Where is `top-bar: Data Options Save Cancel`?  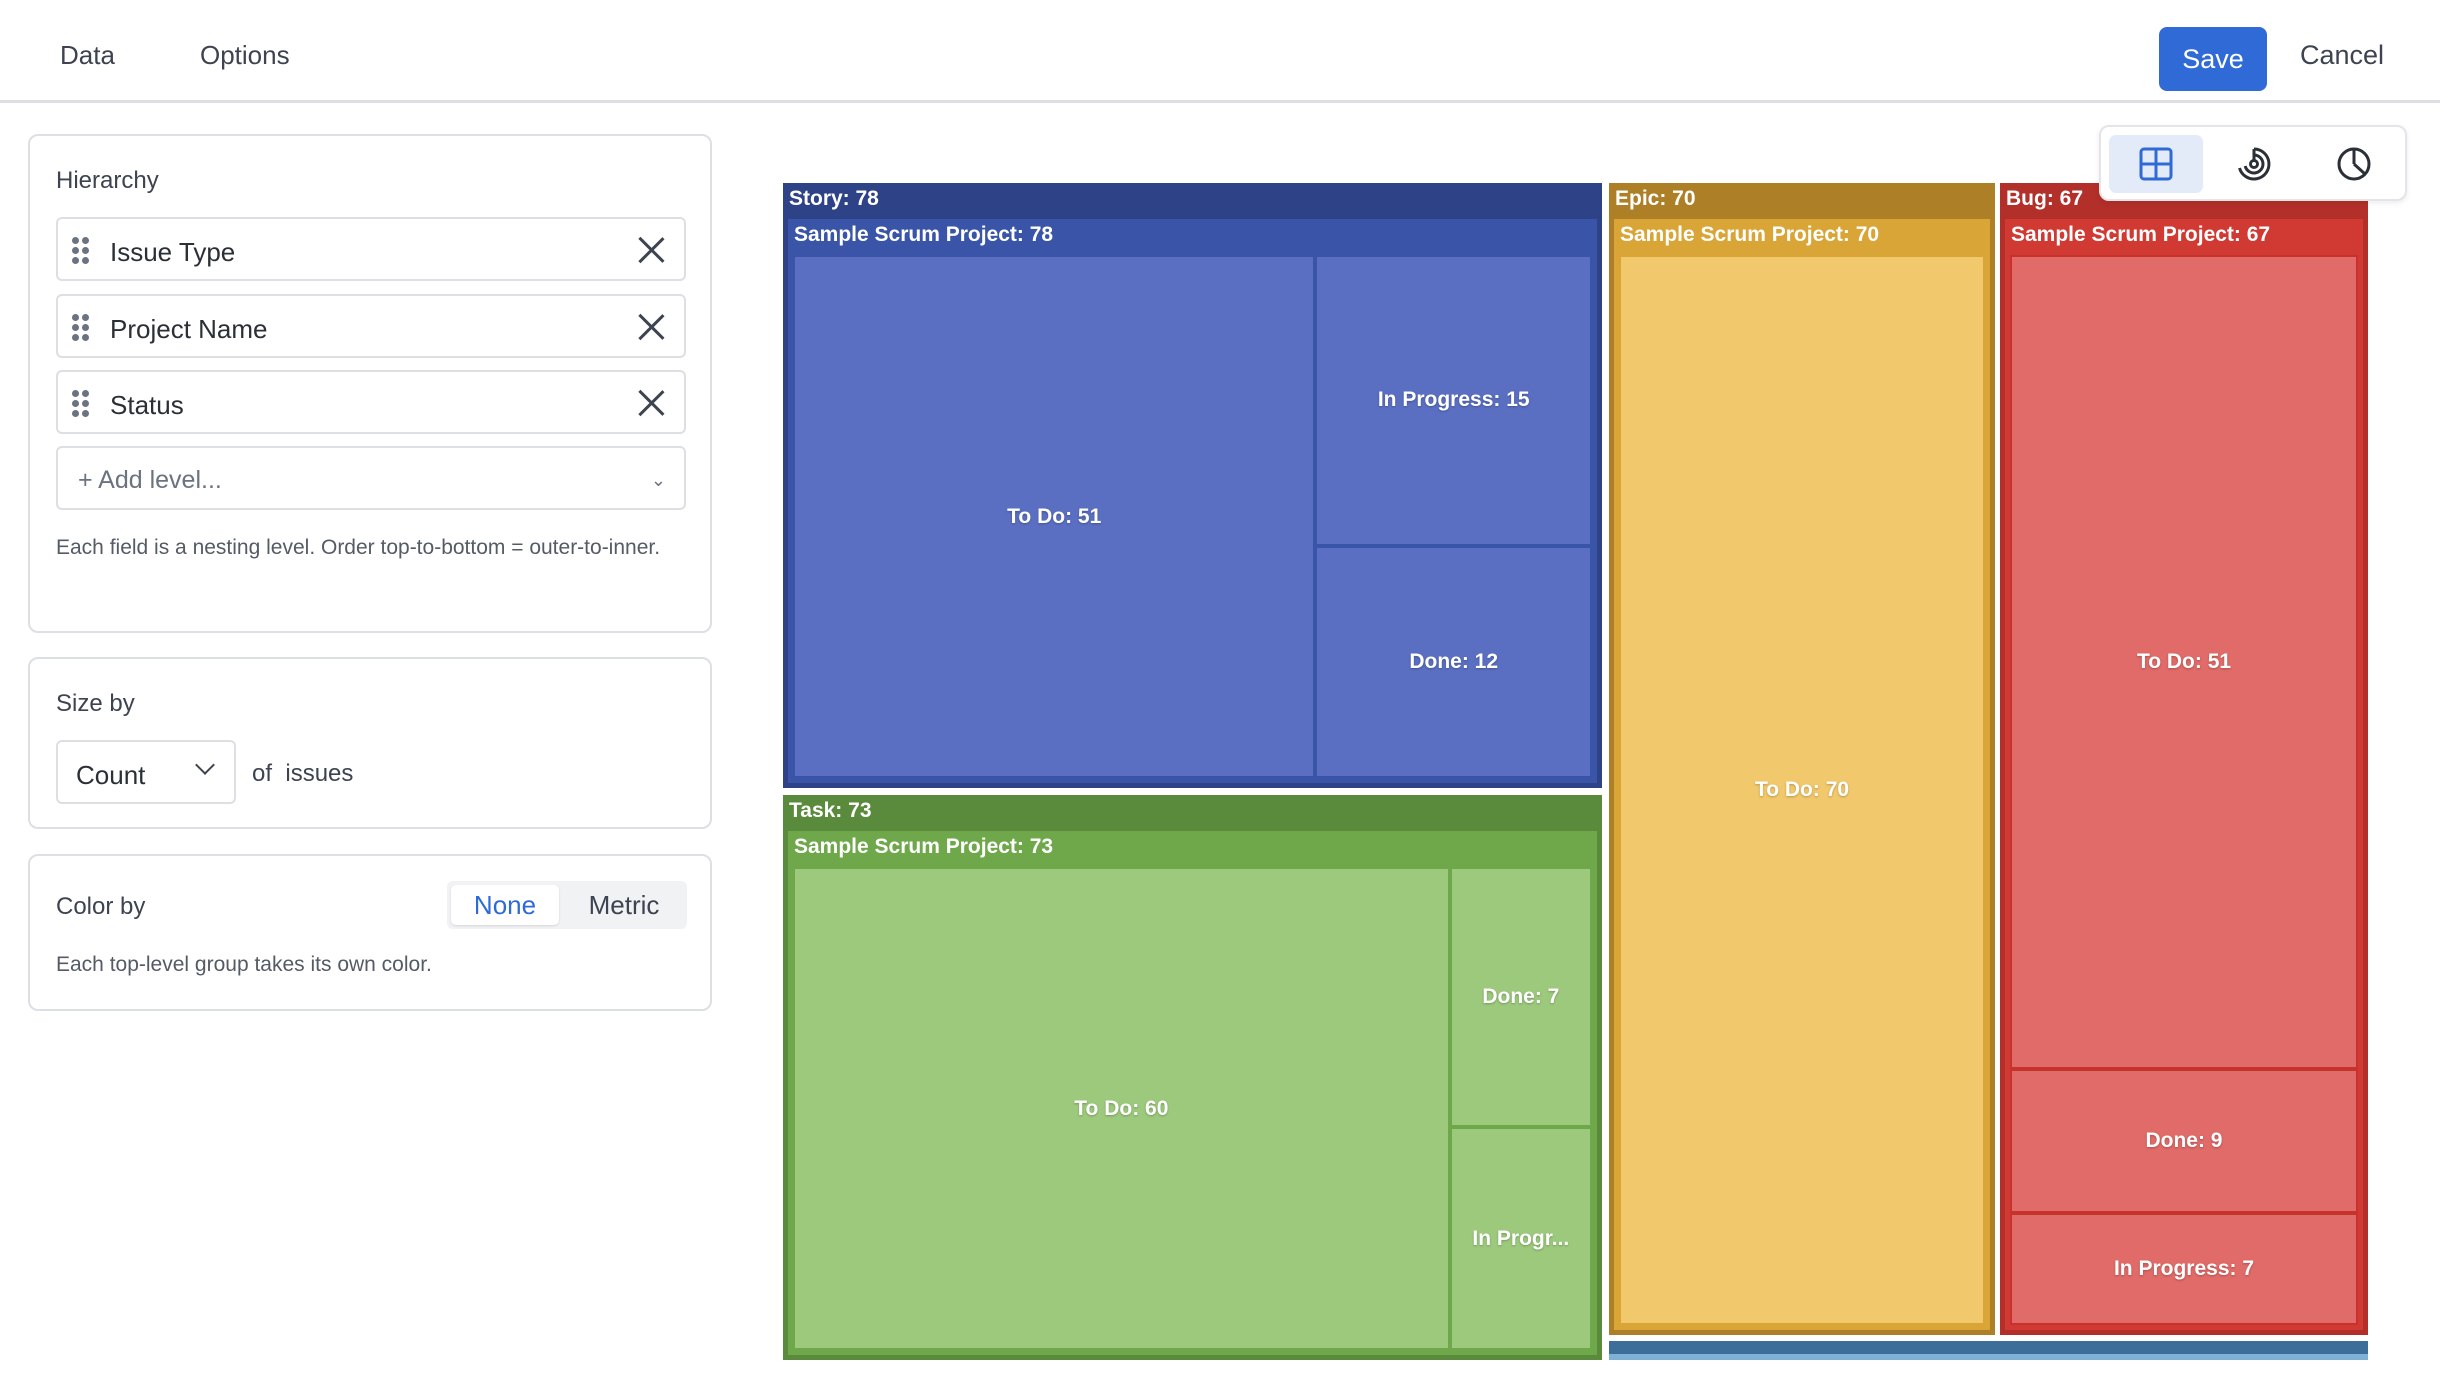
top-bar: Data Options Save Cancel is located at coordinates (1220, 51).